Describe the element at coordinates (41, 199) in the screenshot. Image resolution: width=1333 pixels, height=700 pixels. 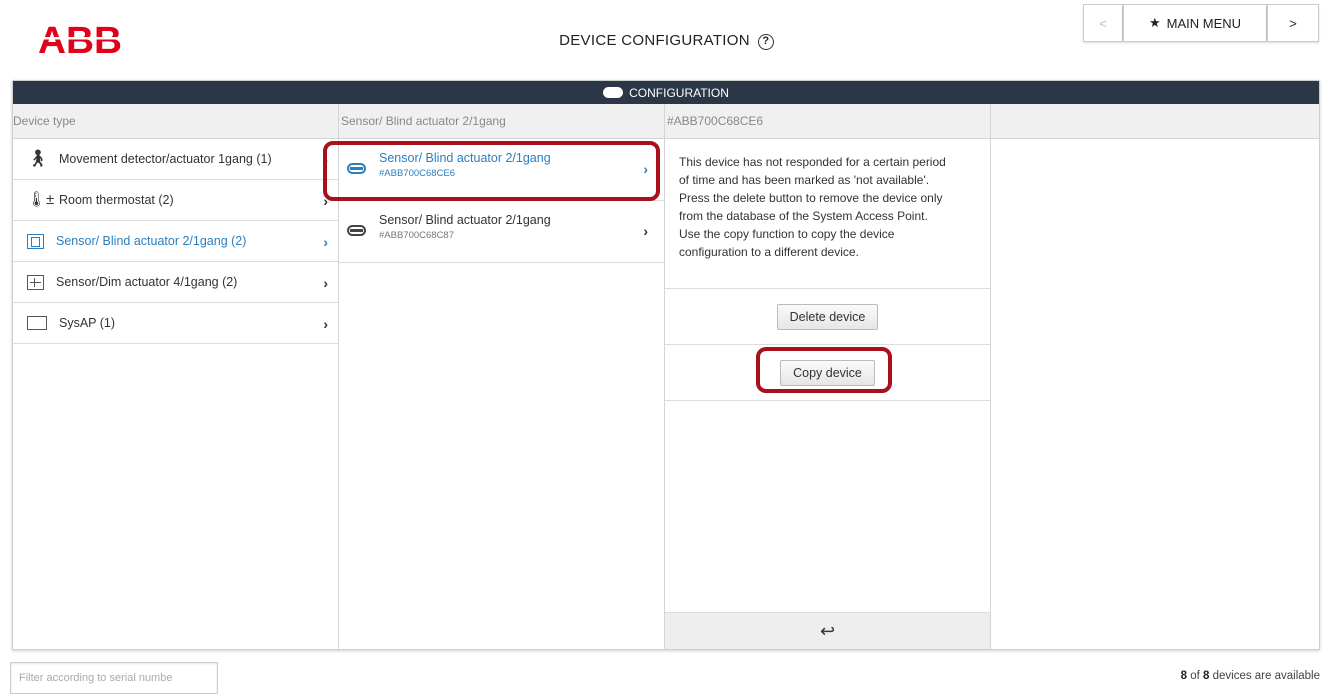
I see `thermostat-icon: 🌡±` at that location.